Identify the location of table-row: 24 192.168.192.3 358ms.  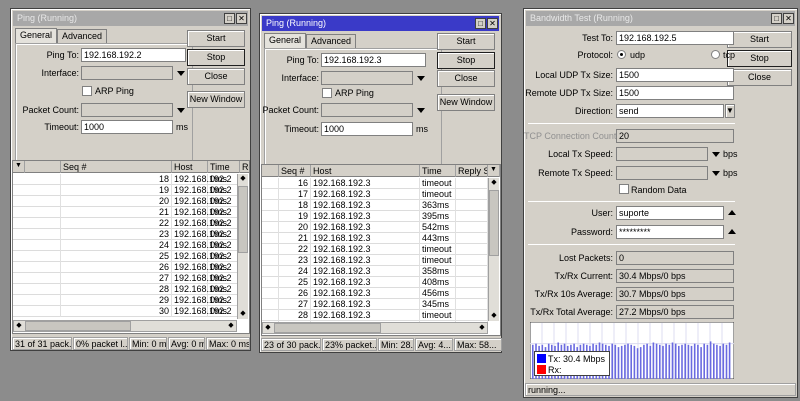
(375, 271).